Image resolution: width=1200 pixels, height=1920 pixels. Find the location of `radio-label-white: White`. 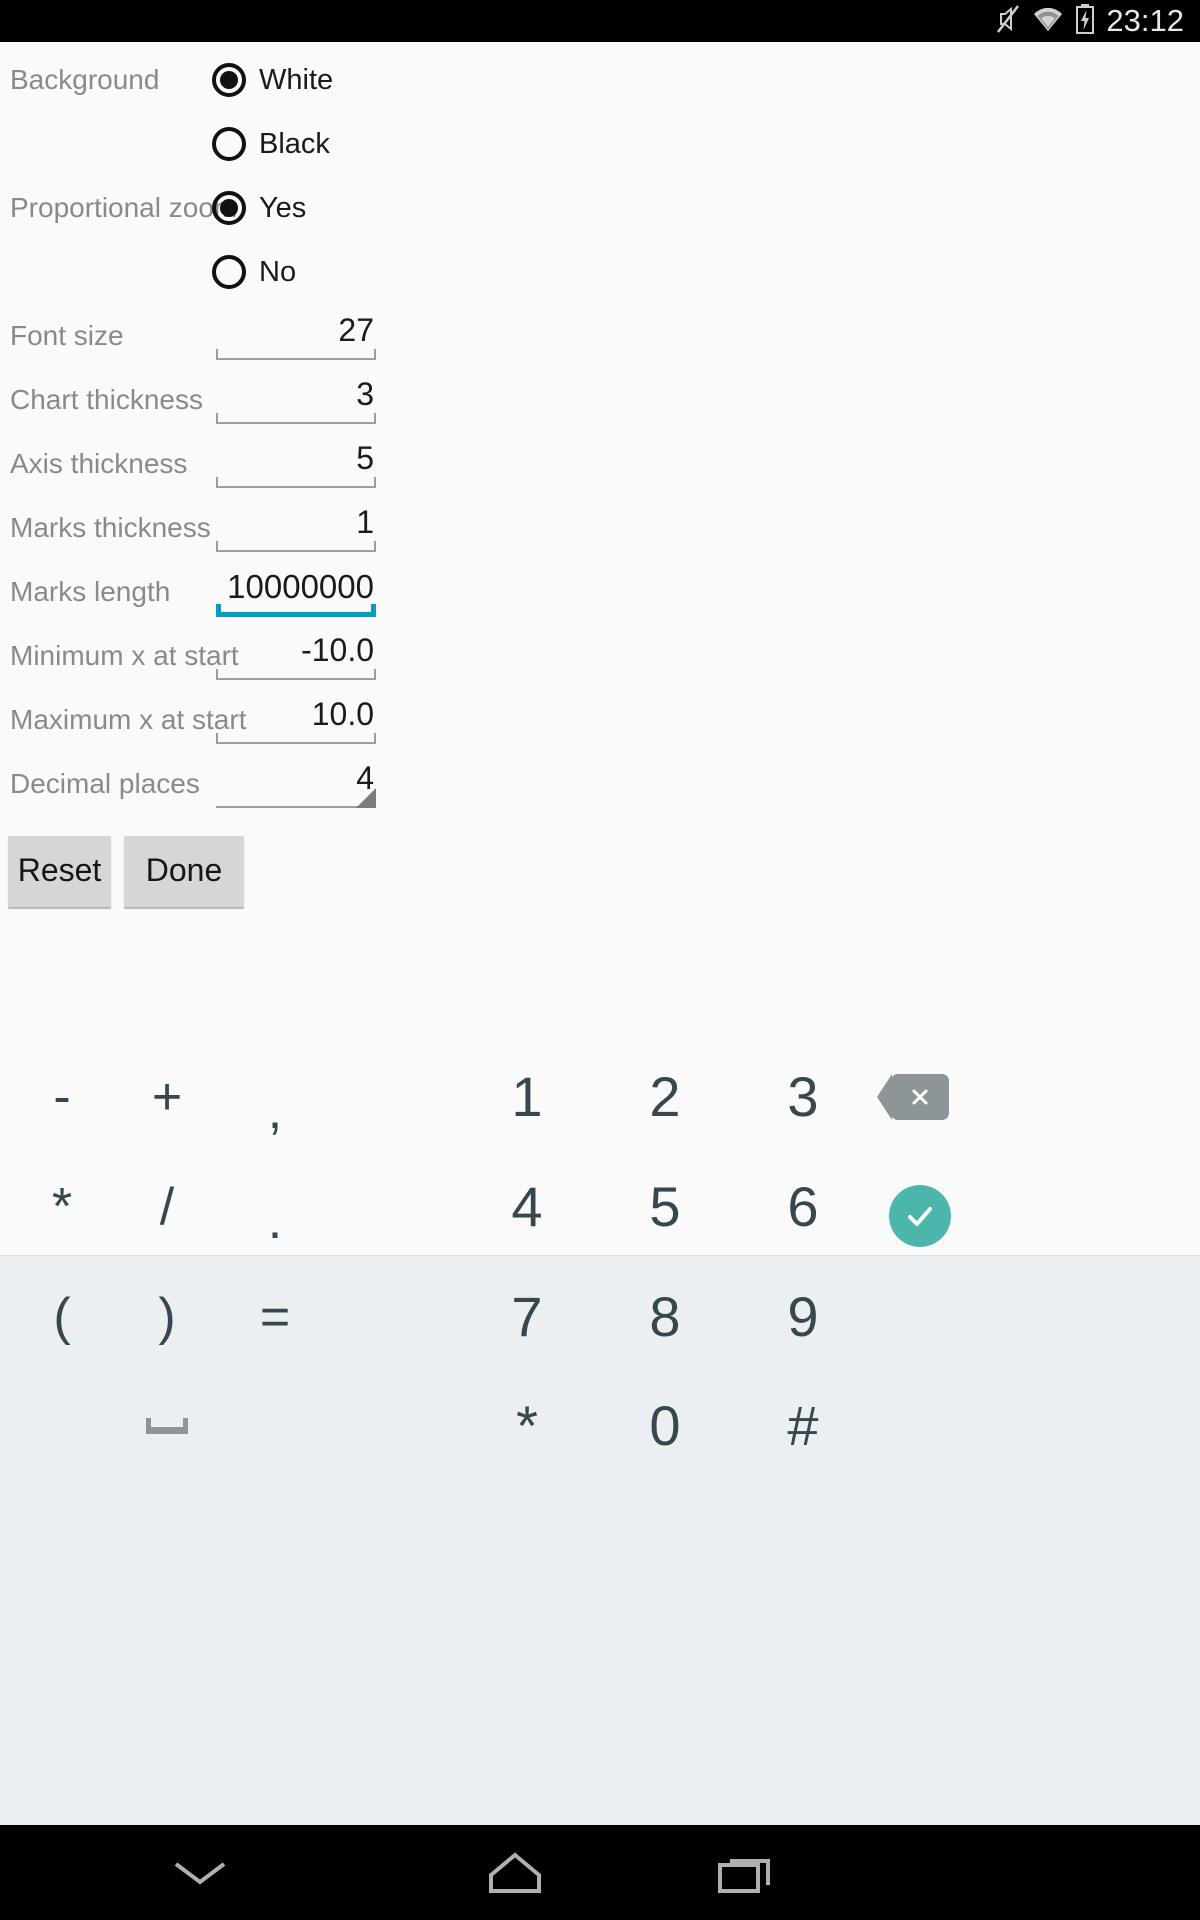

radio-label-white: White is located at coordinates (296, 79).